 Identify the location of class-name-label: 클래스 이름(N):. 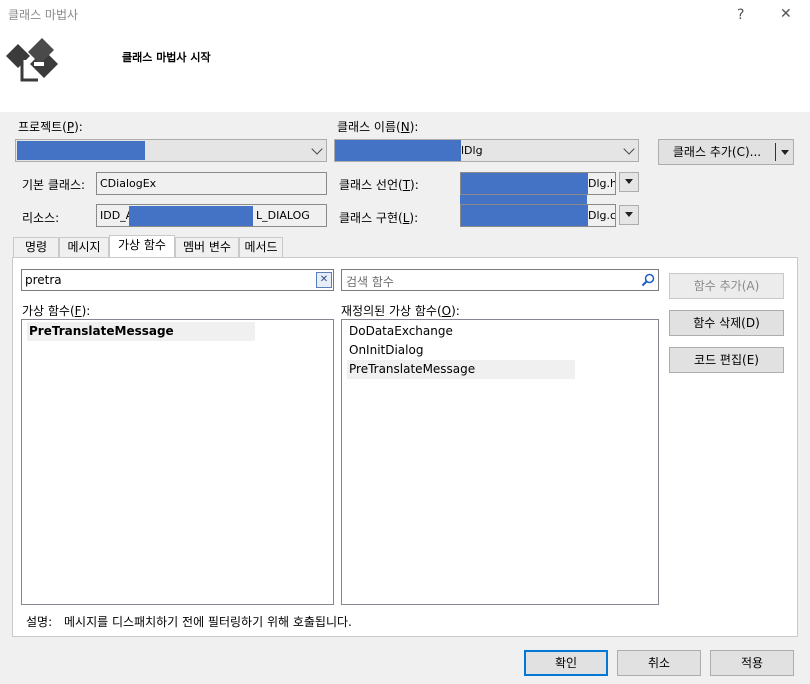
(378, 127).